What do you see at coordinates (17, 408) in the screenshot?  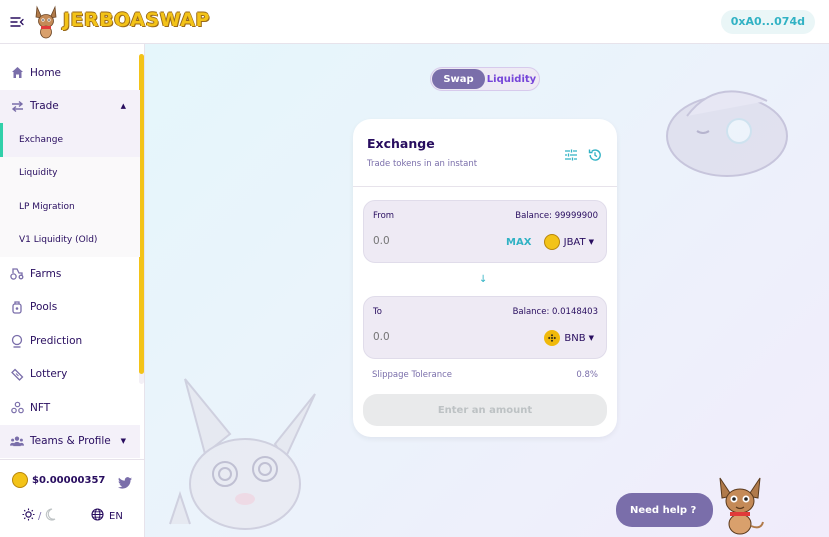 I see `nft-icon` at bounding box center [17, 408].